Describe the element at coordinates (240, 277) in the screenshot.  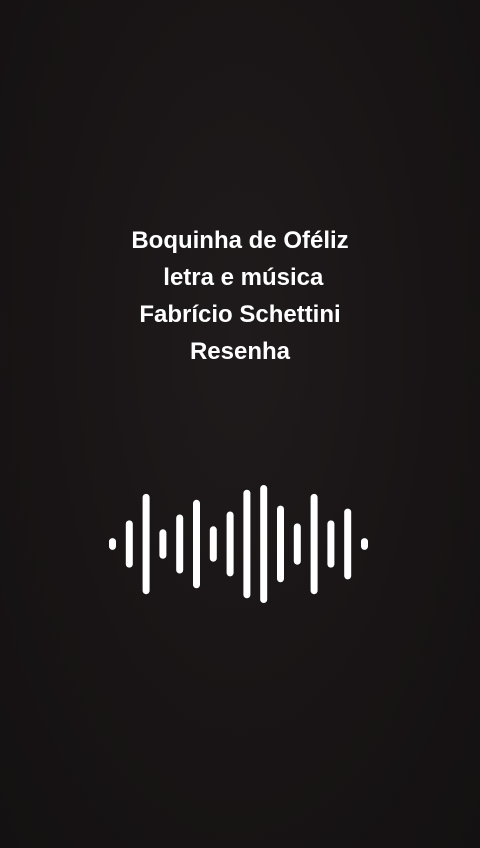
I see `song-credit-label: letra e música` at that location.